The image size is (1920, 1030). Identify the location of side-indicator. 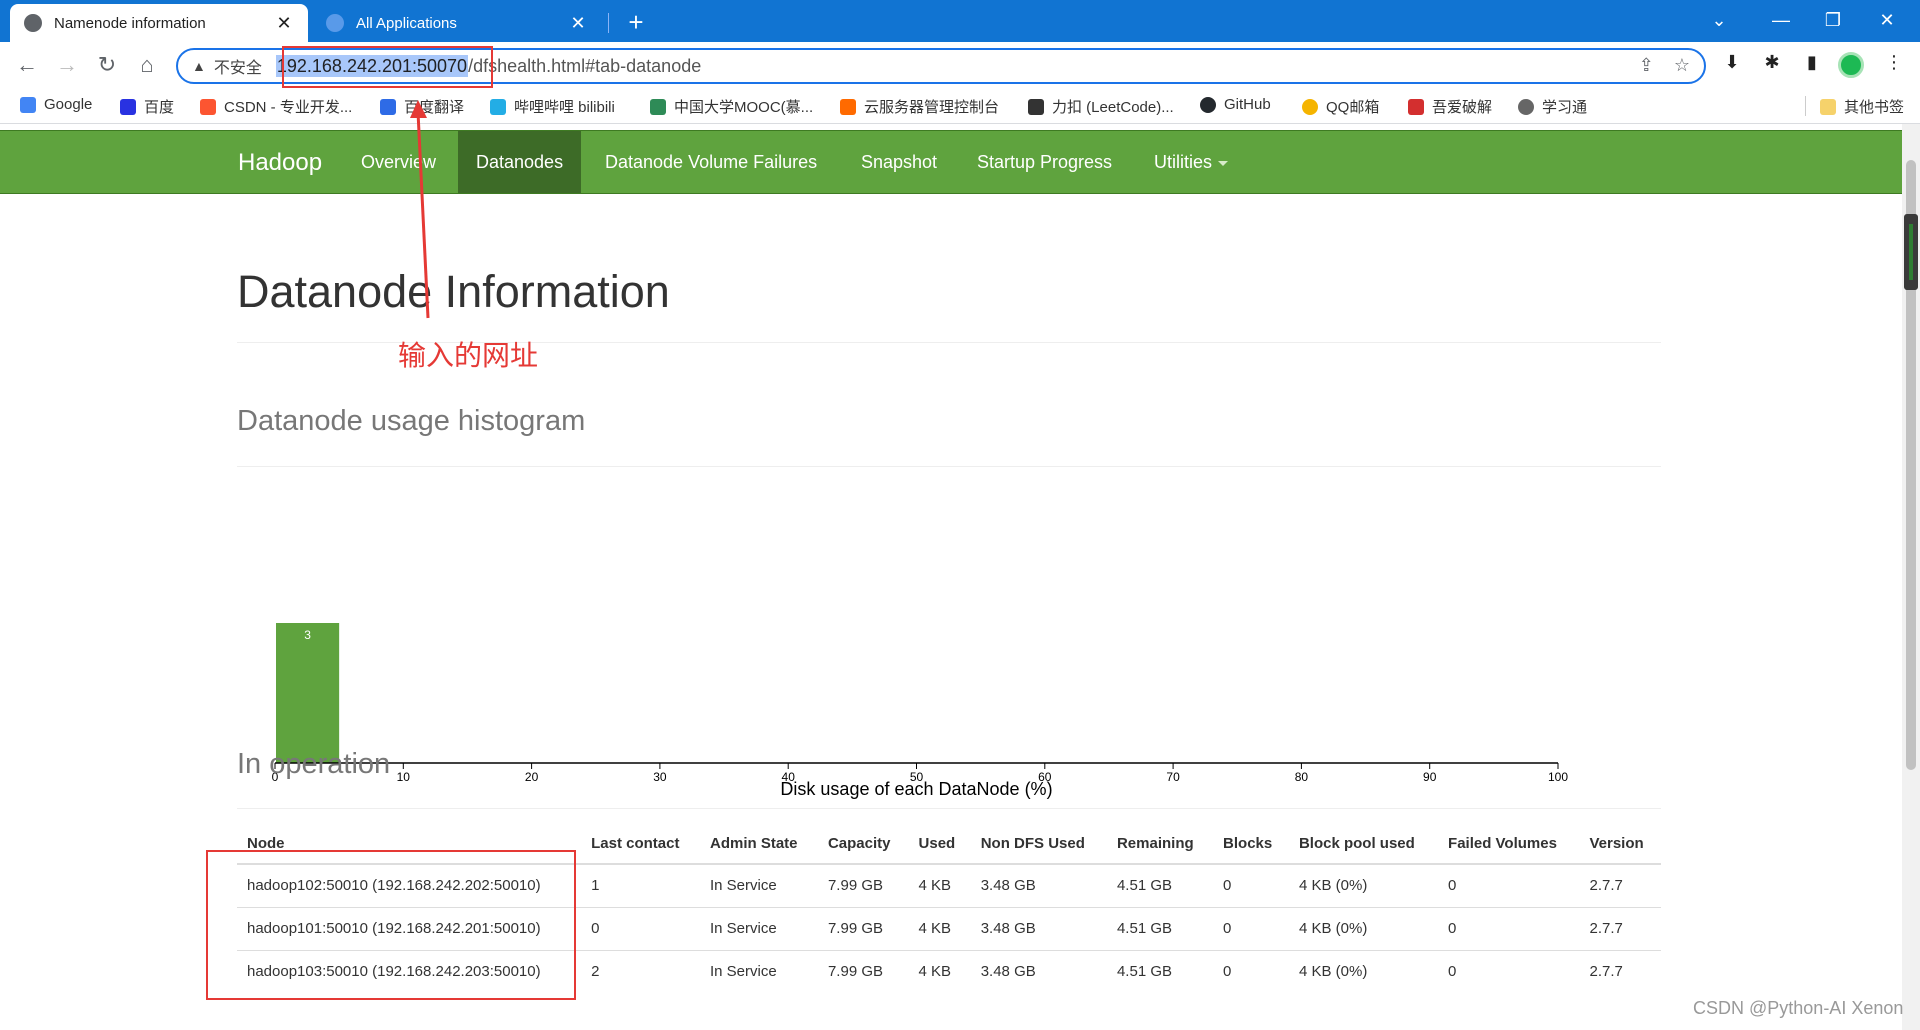
(1911, 252).